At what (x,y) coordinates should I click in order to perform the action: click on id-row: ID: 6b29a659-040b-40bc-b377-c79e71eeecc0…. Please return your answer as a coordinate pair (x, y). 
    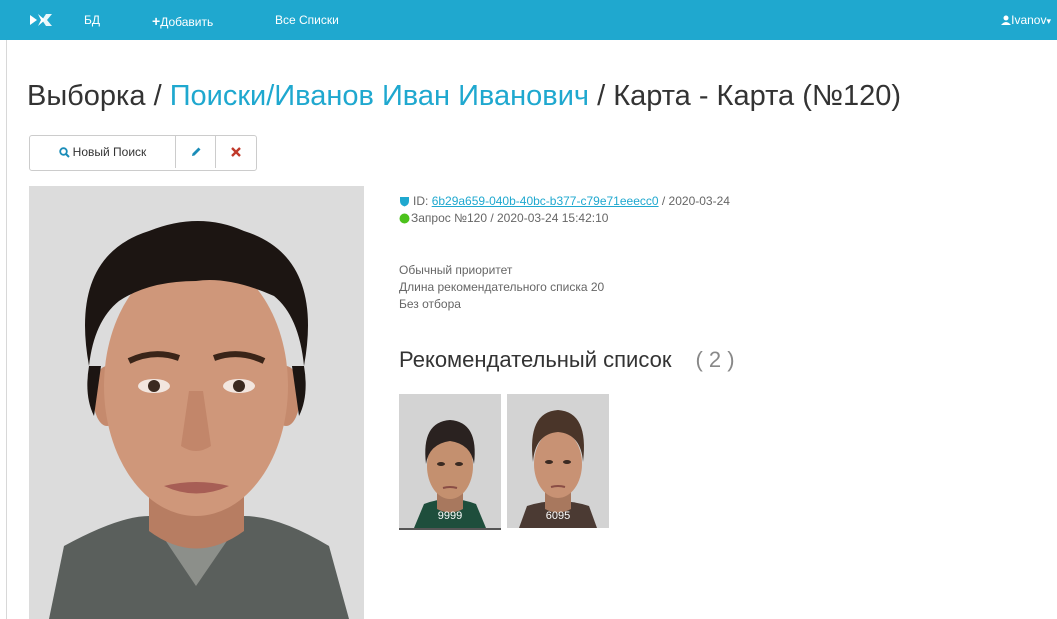
    Looking at the image, I should click on (564, 201).